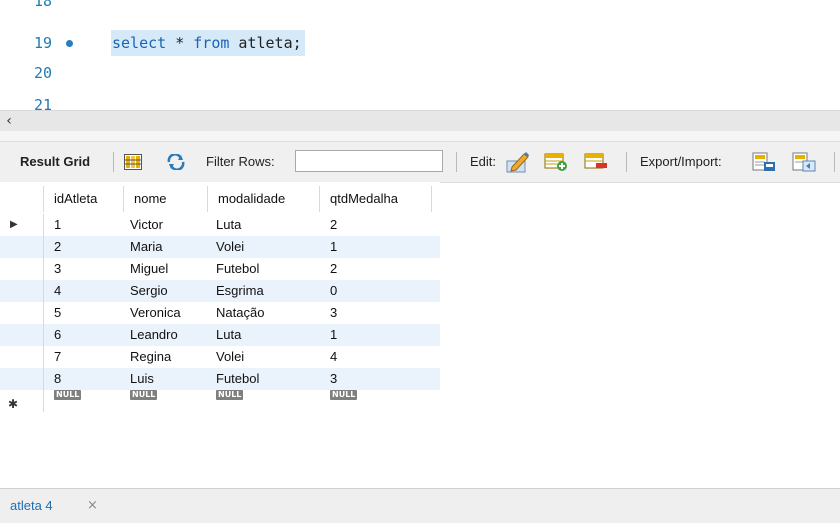 Image resolution: width=840 pixels, height=523 pixels. Describe the element at coordinates (483, 161) in the screenshot. I see `edit-label: Edit:` at that location.